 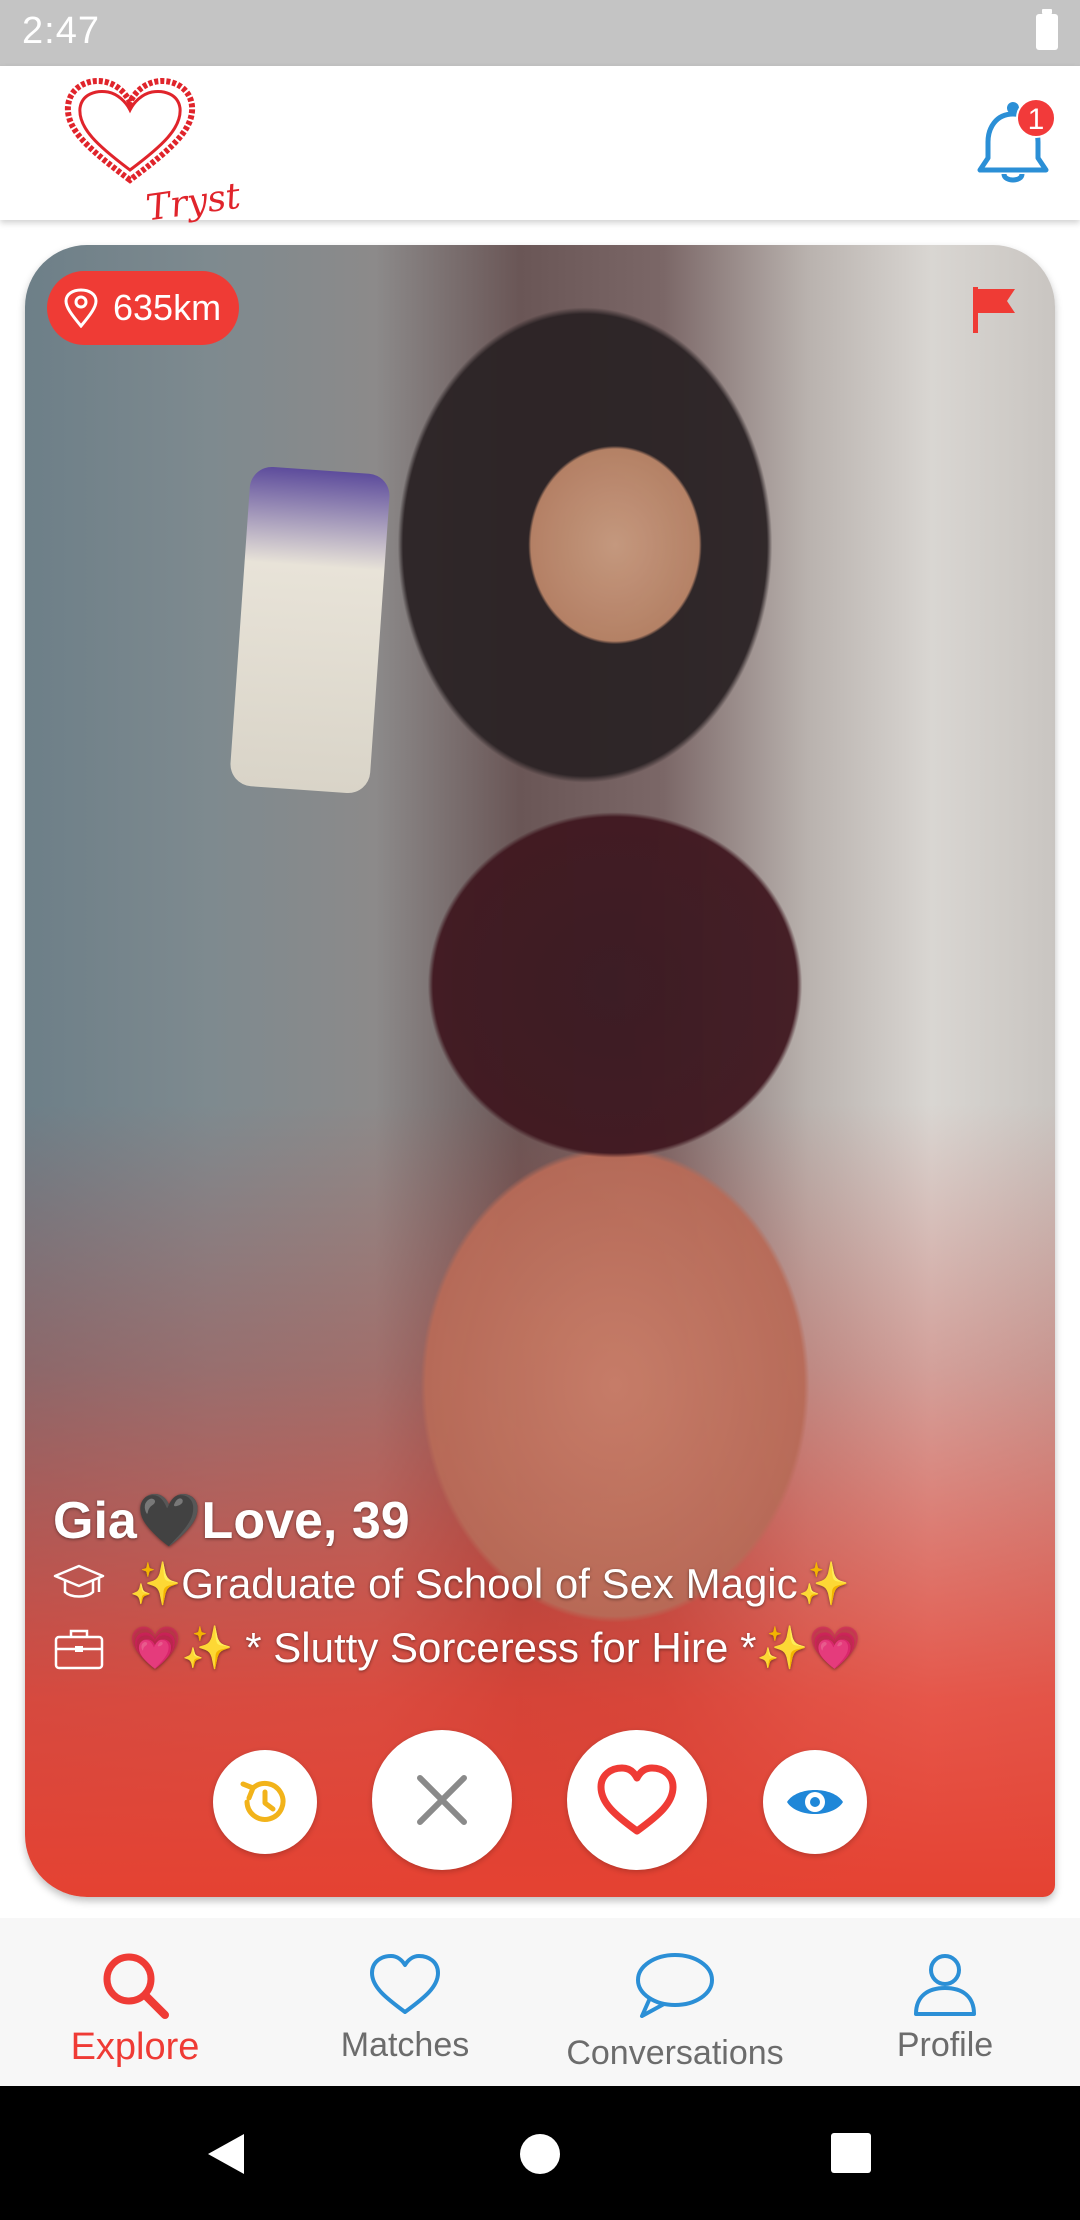 What do you see at coordinates (489, 1583) in the screenshot?
I see `education-text: ✨Graduate of School of Sex Magic✨` at bounding box center [489, 1583].